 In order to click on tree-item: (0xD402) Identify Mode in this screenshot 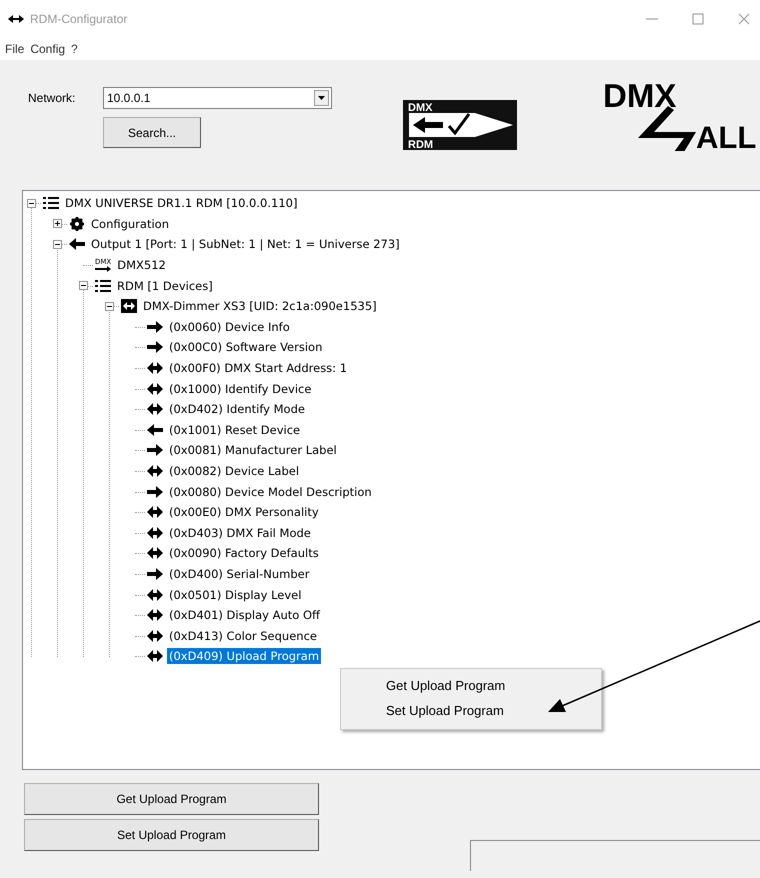, I will do `click(237, 409)`.